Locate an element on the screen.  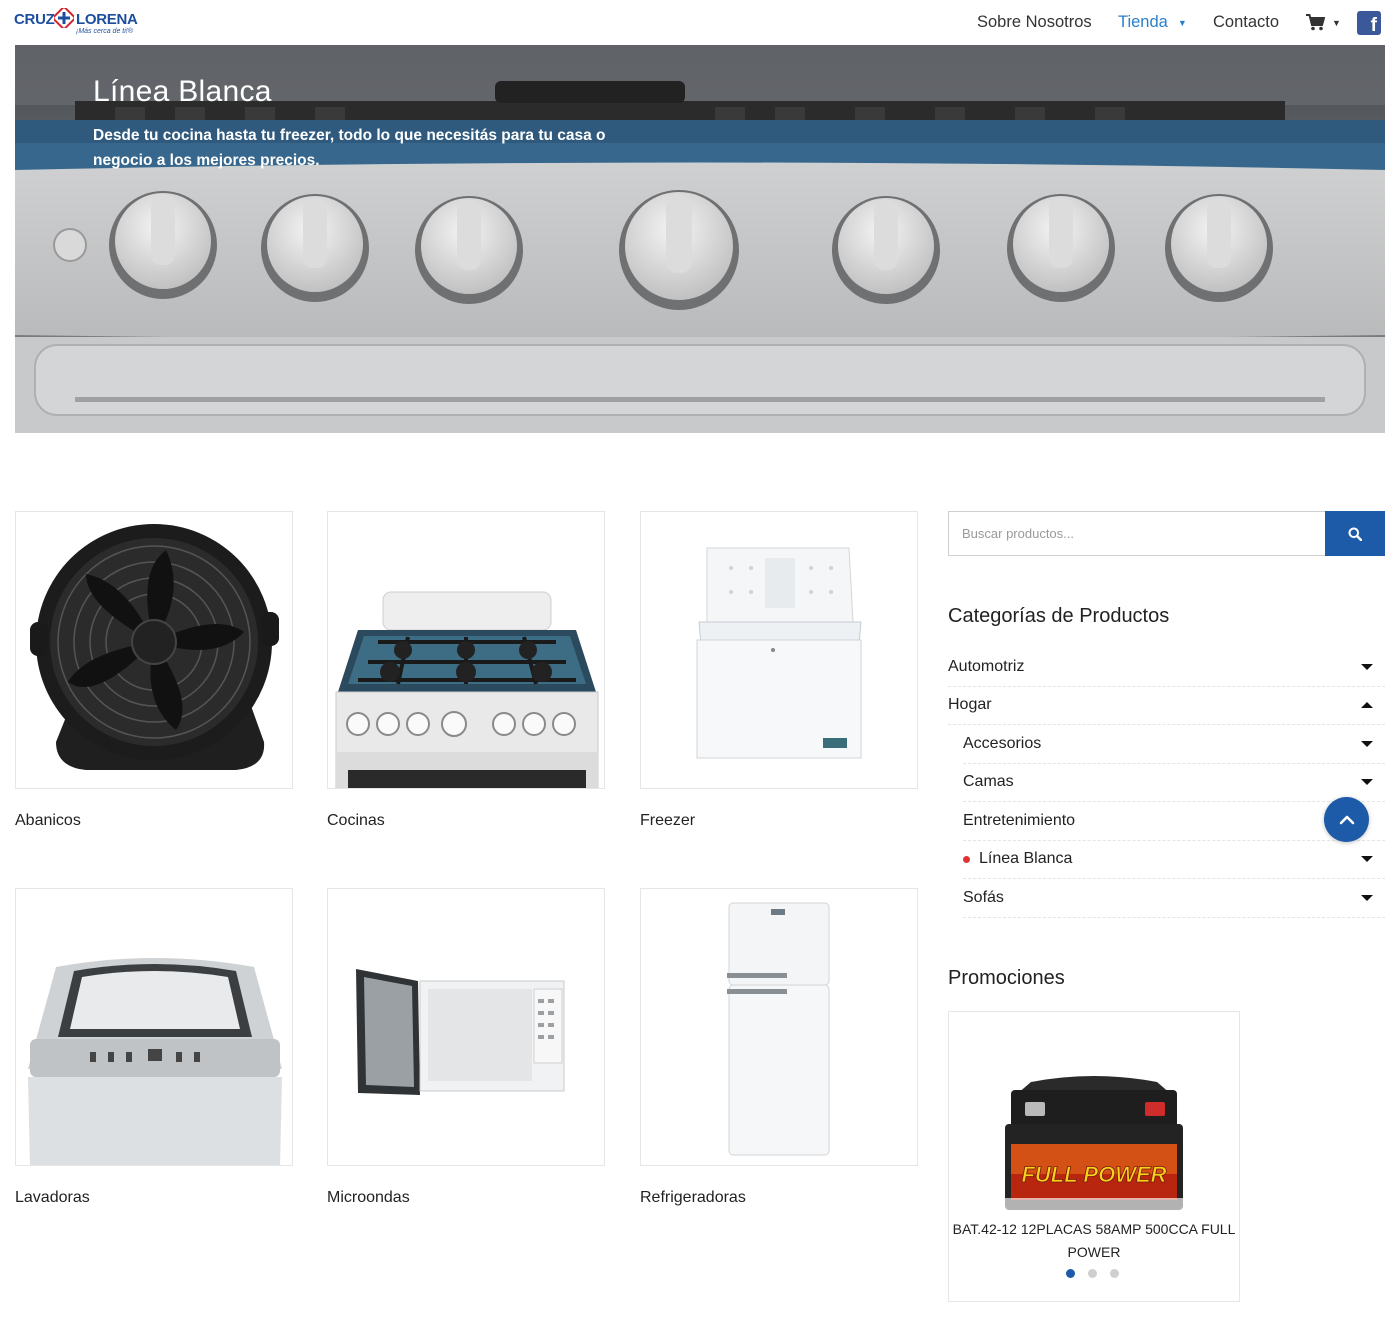
fan-icon is located at coordinates (154, 647).